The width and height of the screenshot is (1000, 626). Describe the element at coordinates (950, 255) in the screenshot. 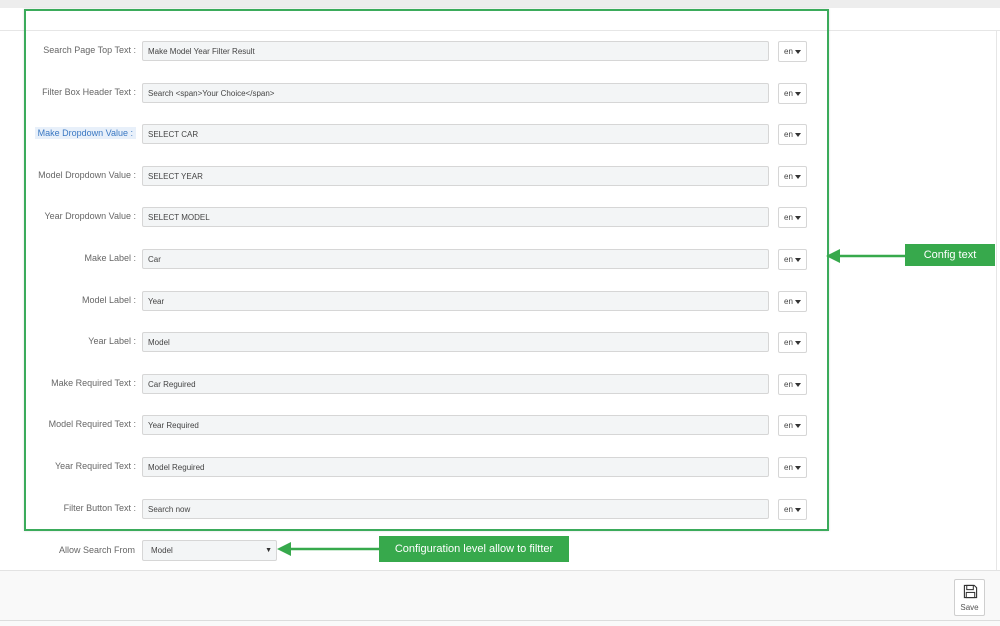

I see `config-text-callout: Config text` at that location.